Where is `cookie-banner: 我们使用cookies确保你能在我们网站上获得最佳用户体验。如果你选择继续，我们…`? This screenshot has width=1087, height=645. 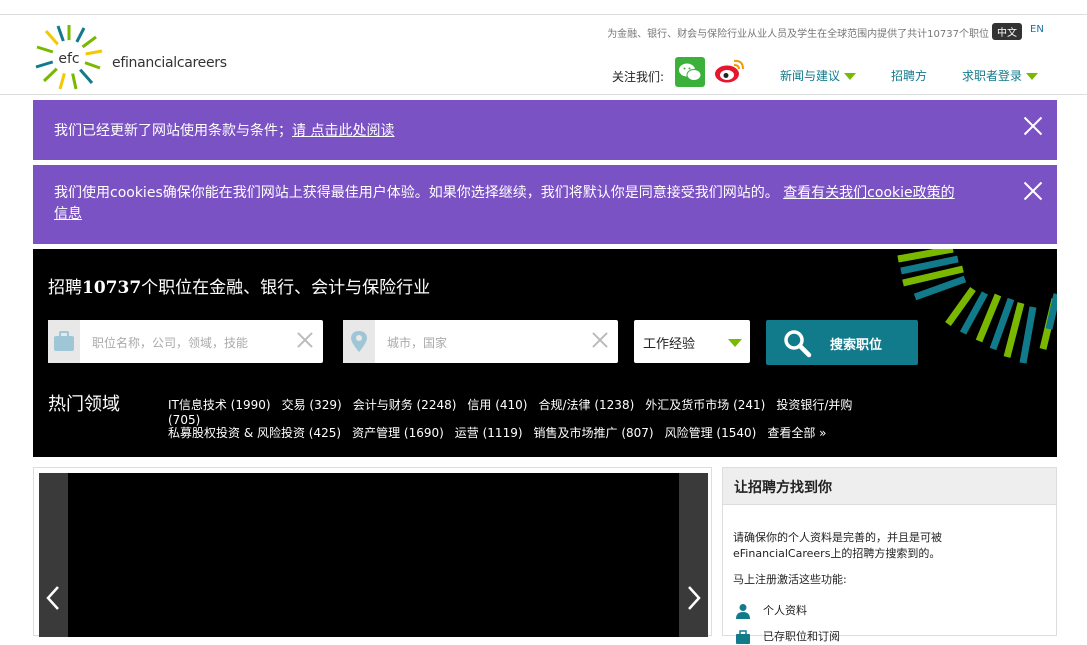 cookie-banner: 我们使用cookies确保你能在我们网站上获得最佳用户体验。如果你选择继续，我们… is located at coordinates (545, 204).